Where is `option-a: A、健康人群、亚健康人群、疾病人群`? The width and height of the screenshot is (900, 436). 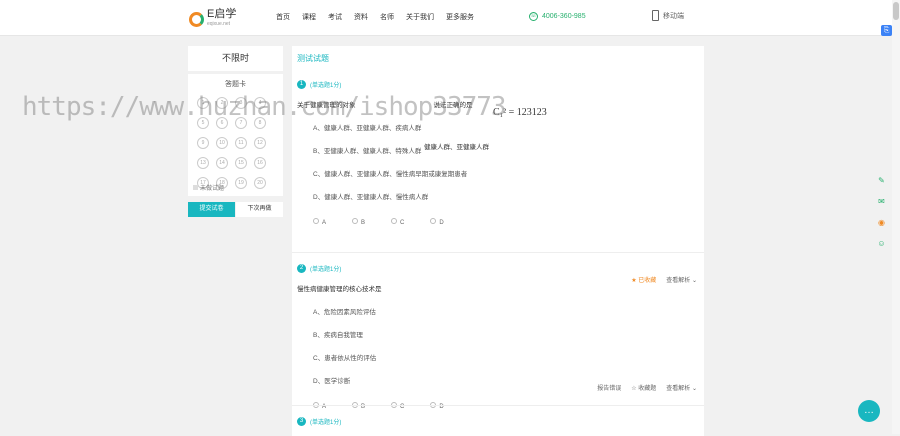
option-a: A、健康人群、亚健康人群、疾病人群 is located at coordinates (367, 128).